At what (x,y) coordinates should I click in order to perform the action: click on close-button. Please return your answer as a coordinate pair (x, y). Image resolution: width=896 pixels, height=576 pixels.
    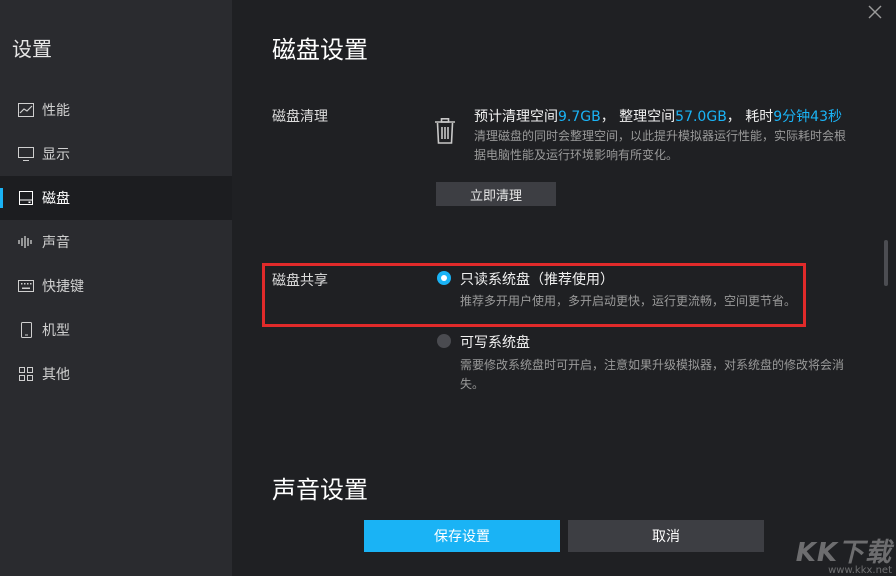
    Looking at the image, I should click on (875, 13).